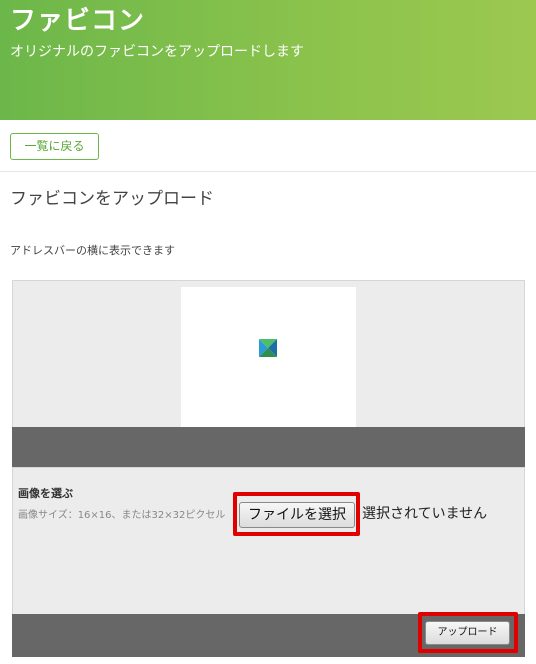  Describe the element at coordinates (425, 514) in the screenshot. I see `file-status-text: 選択されていません` at that location.